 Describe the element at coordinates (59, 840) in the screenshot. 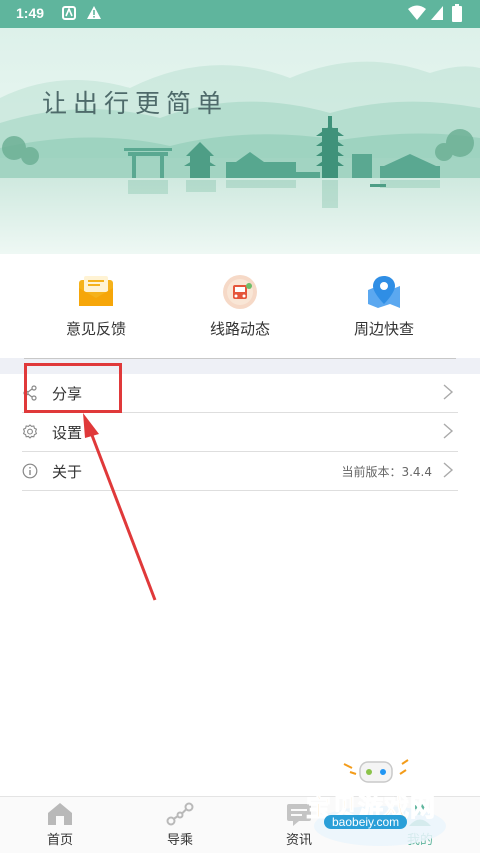

I see `tab-home-label: 首页` at that location.